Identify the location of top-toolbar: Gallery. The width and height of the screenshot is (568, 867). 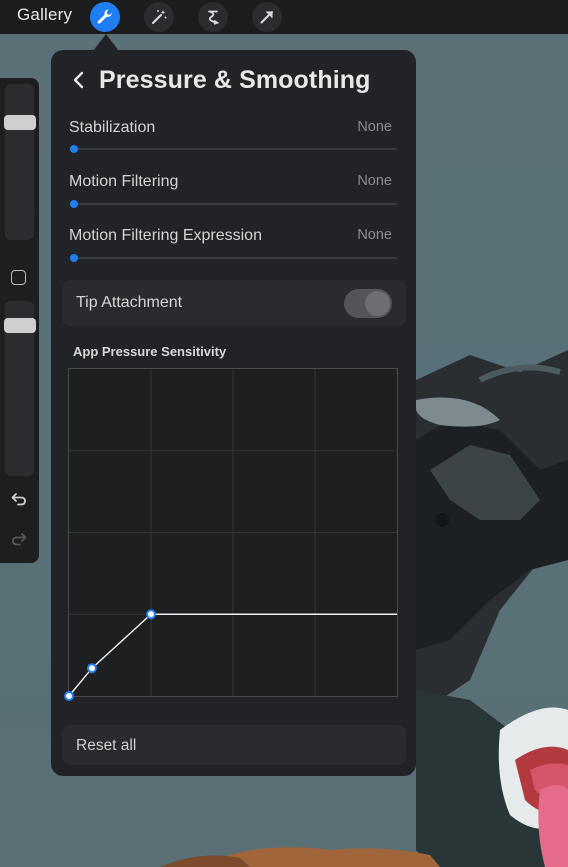
(284, 17).